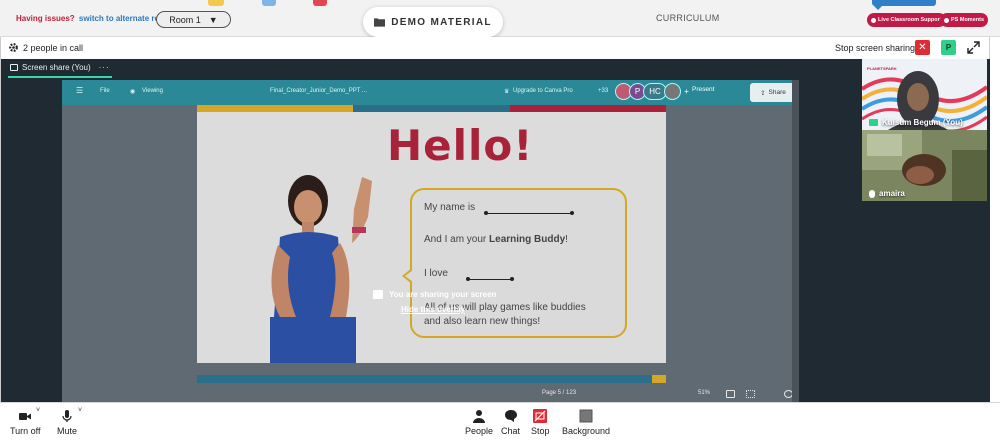 The image size is (1000, 441). Describe the element at coordinates (882, 68) in the screenshot. I see `brand-logo: PLANETSPARK` at that location.